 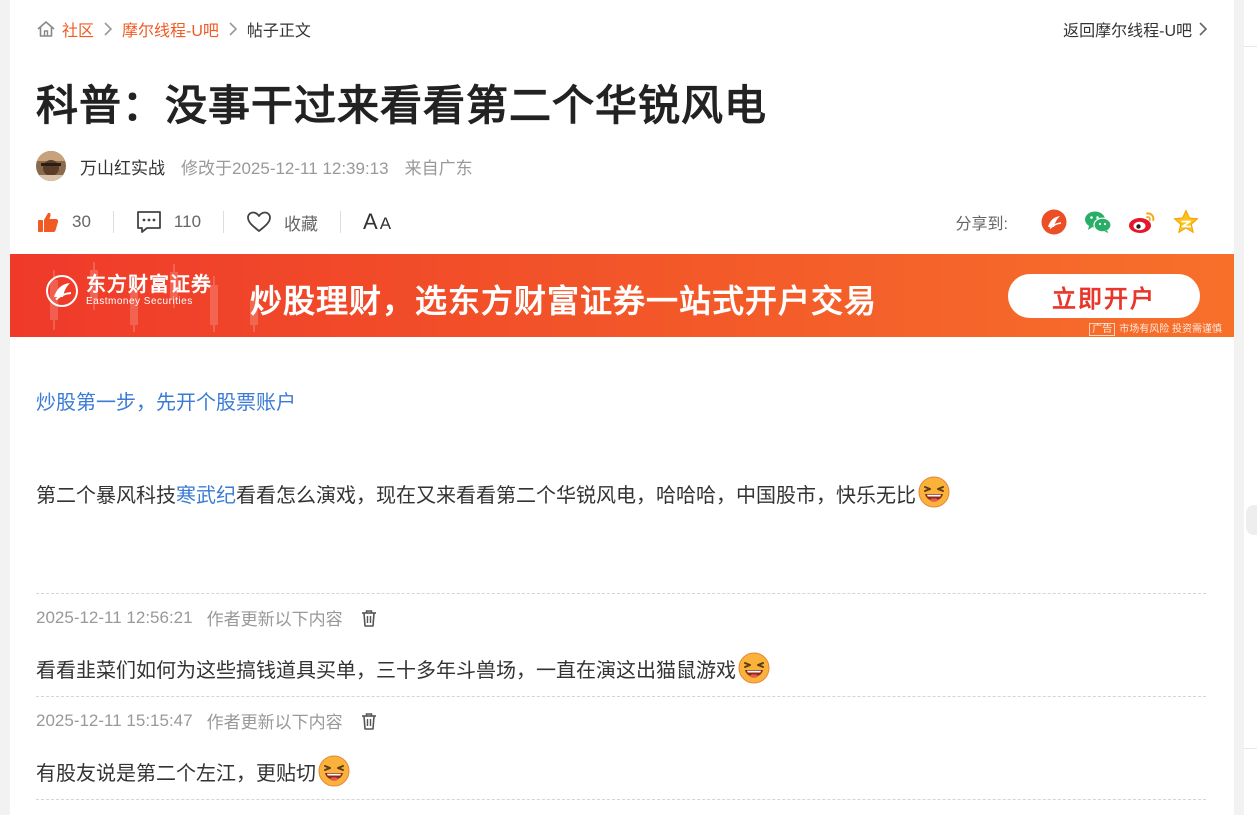 What do you see at coordinates (187, 221) in the screenshot?
I see `comment-count: 110` at bounding box center [187, 221].